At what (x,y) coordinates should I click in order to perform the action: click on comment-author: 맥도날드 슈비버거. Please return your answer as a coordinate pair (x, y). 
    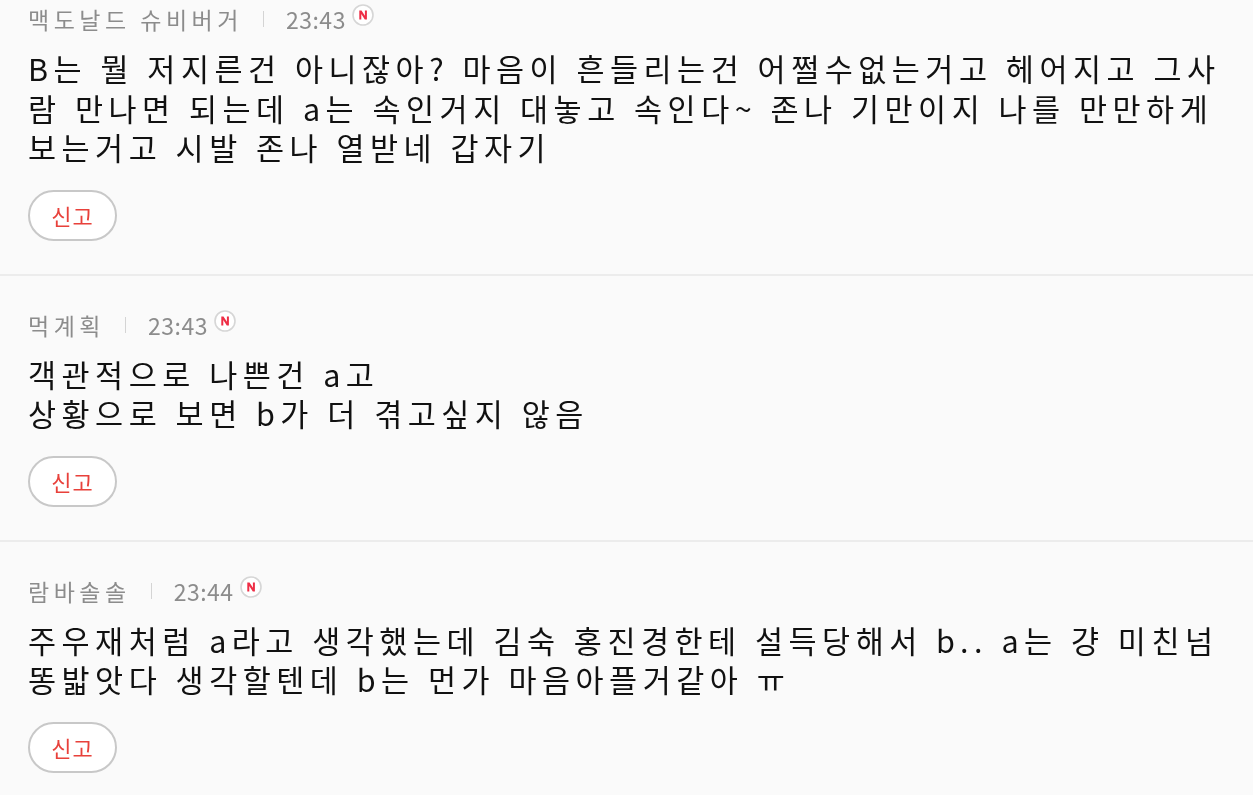
    Looking at the image, I should click on (135, 19).